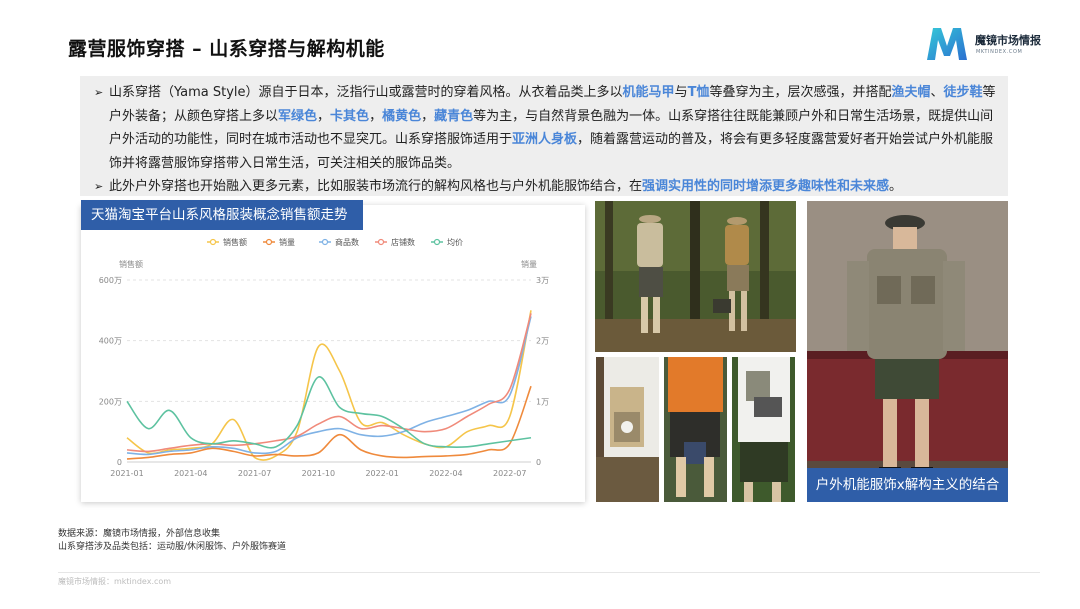 The width and height of the screenshot is (1080, 609). I want to click on body-text: 、, so click(937, 92).